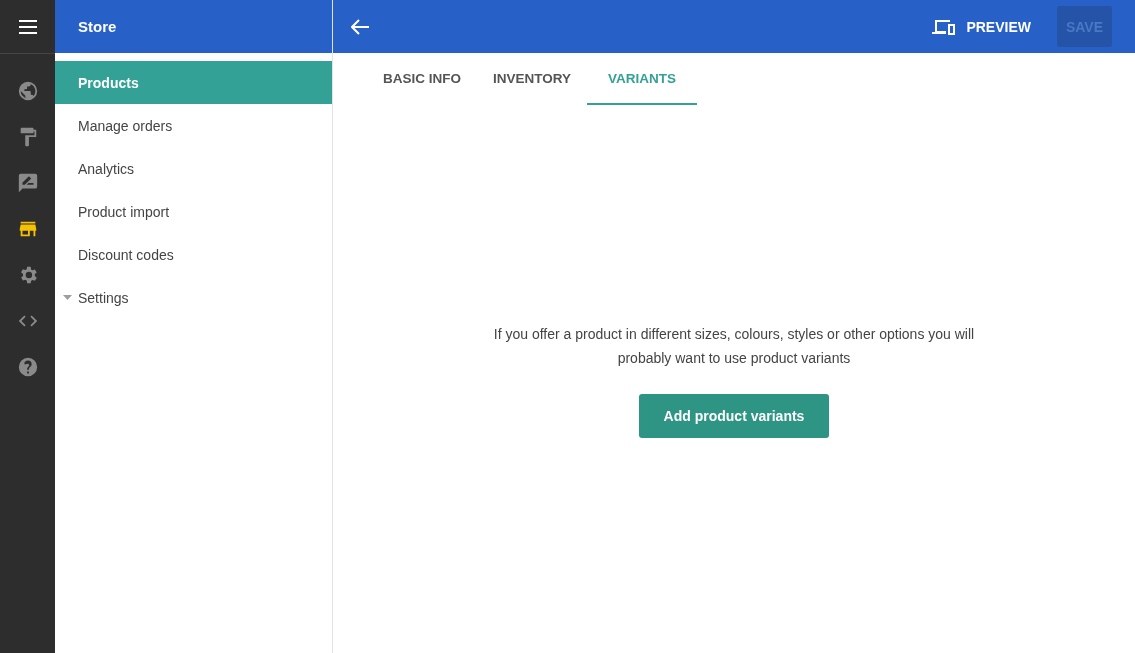 This screenshot has height=653, width=1135. I want to click on sidebar-item: Analytics, so click(193, 168).